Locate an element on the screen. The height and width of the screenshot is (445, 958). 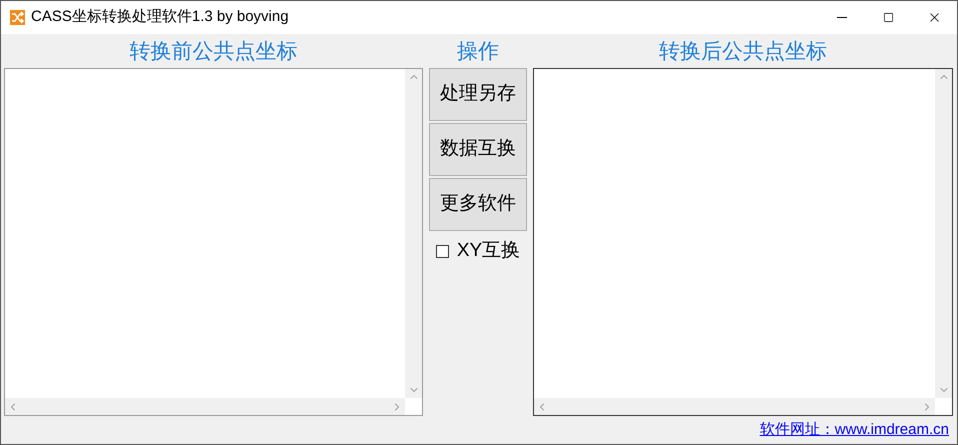
shuffle-icon is located at coordinates (17, 17).